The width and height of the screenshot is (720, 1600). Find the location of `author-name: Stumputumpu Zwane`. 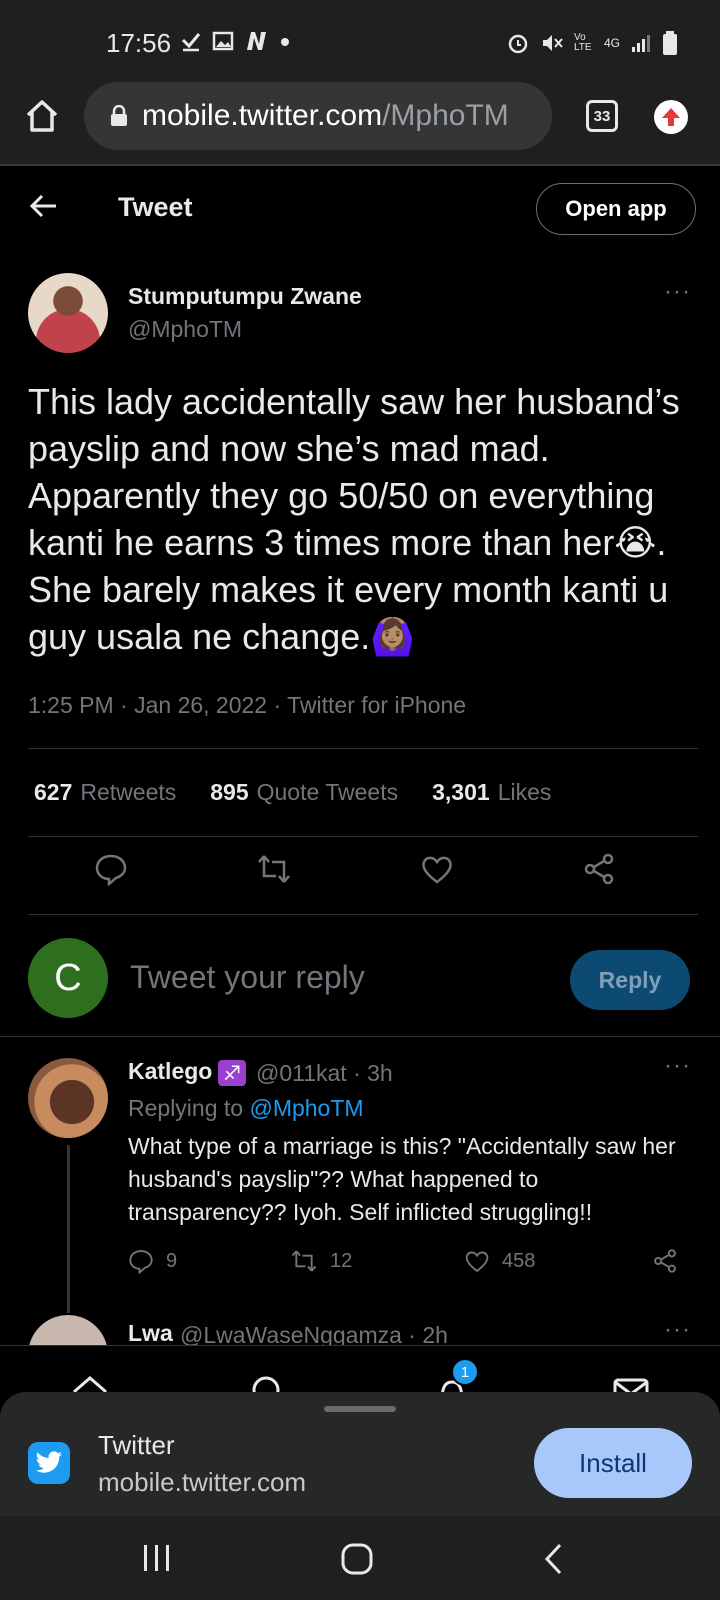

author-name: Stumputumpu Zwane is located at coordinates (245, 296).